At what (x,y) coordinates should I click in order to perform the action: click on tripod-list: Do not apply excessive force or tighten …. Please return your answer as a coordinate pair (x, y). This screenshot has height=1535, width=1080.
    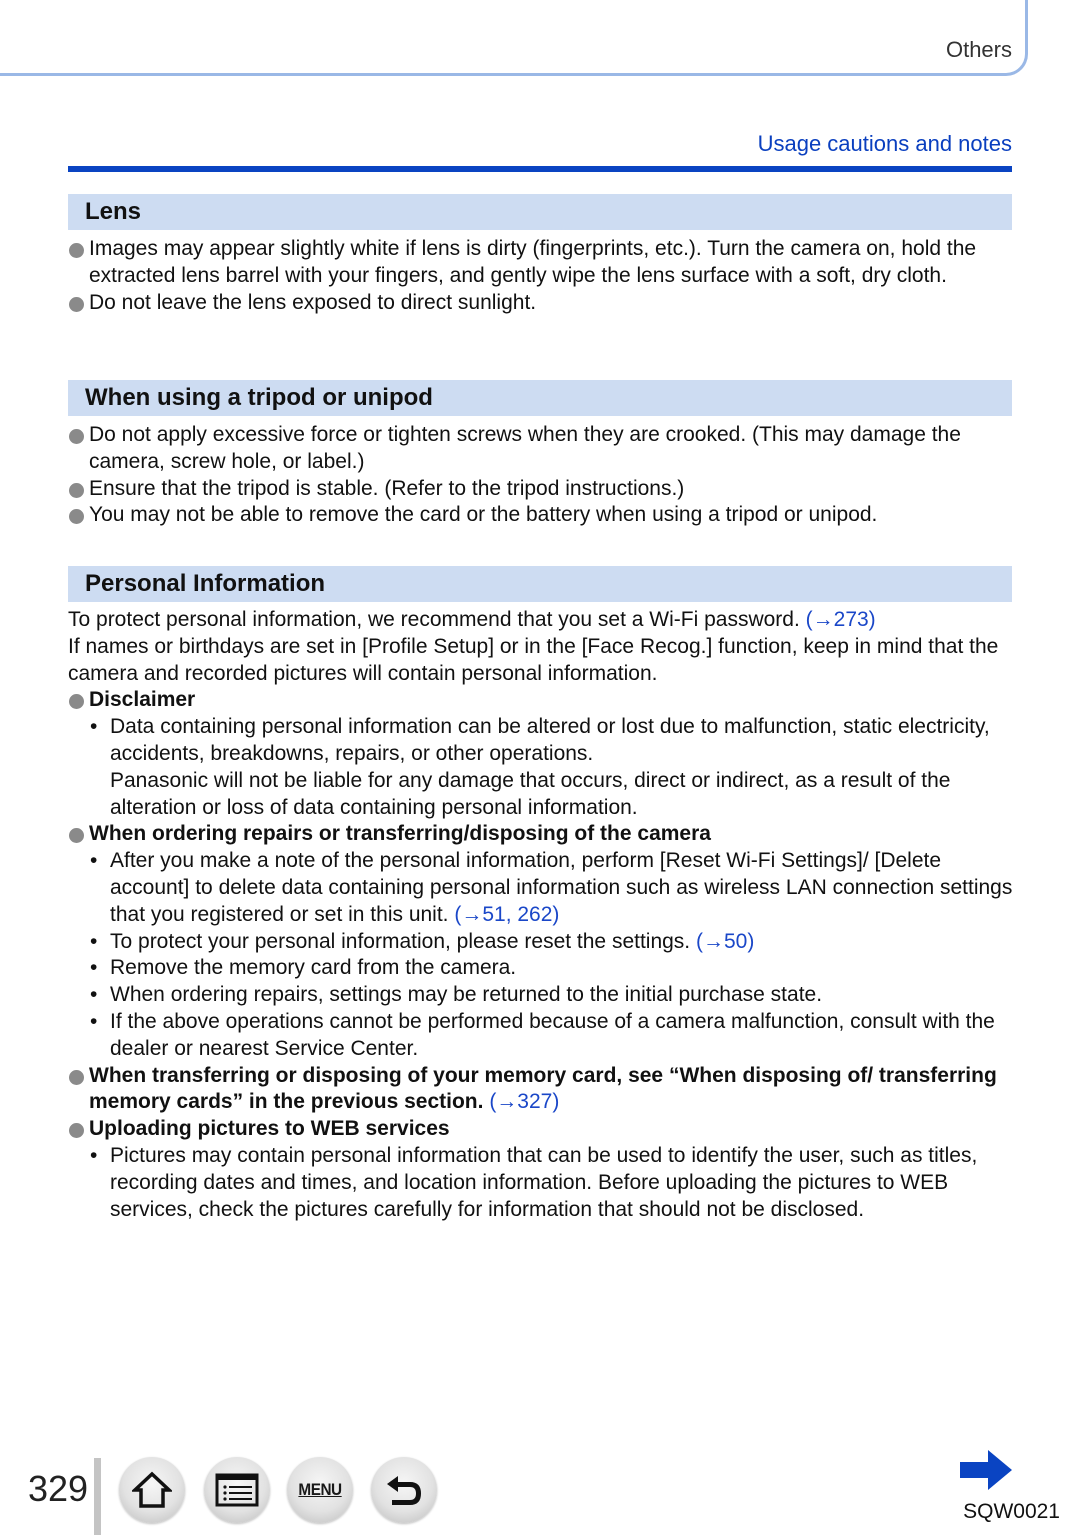
    Looking at the image, I should click on (543, 475).